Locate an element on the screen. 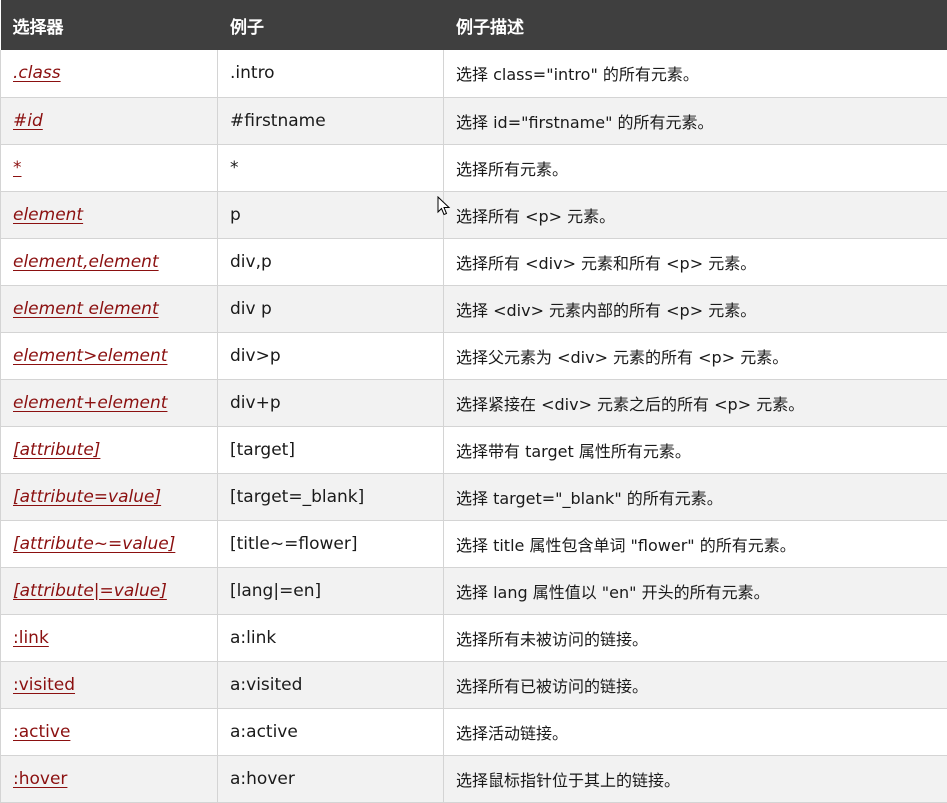 The width and height of the screenshot is (947, 803). selector-link: :active is located at coordinates (41, 732).